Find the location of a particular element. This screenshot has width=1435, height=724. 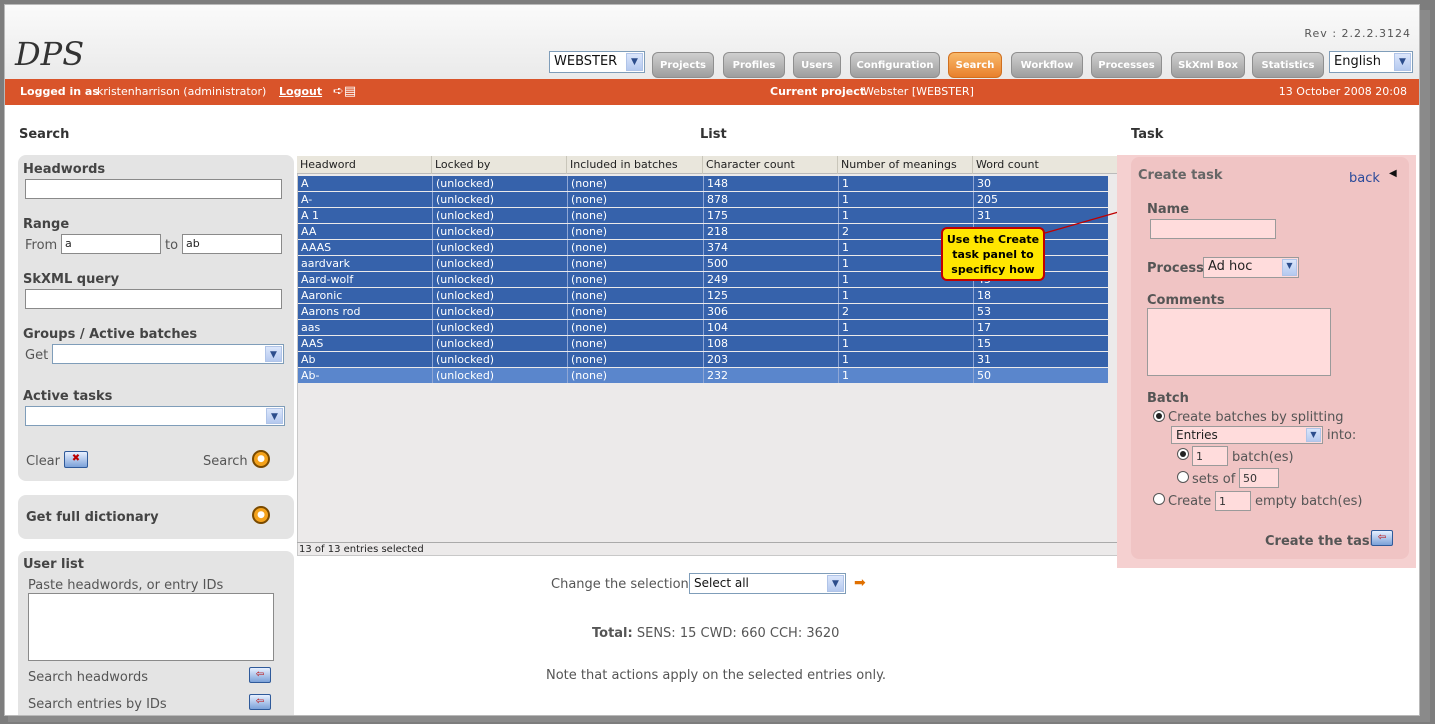

full-dictionary-label: Get full dictionary is located at coordinates (92, 517).